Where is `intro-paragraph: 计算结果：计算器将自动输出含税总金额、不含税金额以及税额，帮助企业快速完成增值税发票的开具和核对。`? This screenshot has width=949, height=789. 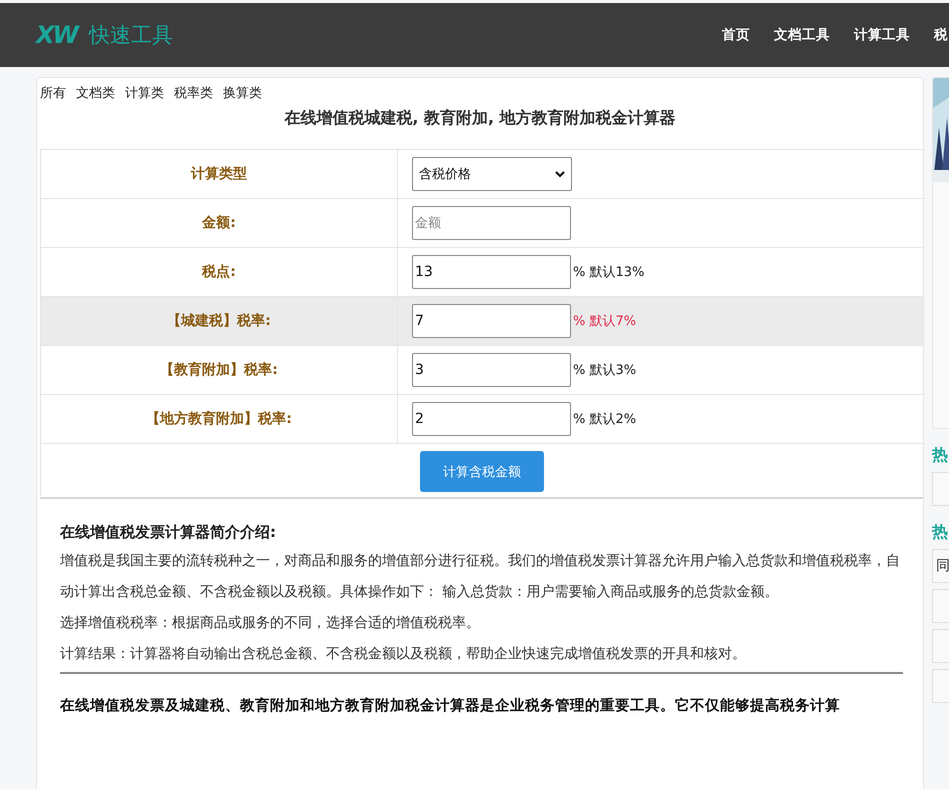 intro-paragraph: 计算结果：计算器将自动输出含税总金额、不含税金额以及税额，帮助企业快速完成增值税发票的开具和核对。 is located at coordinates (403, 654).